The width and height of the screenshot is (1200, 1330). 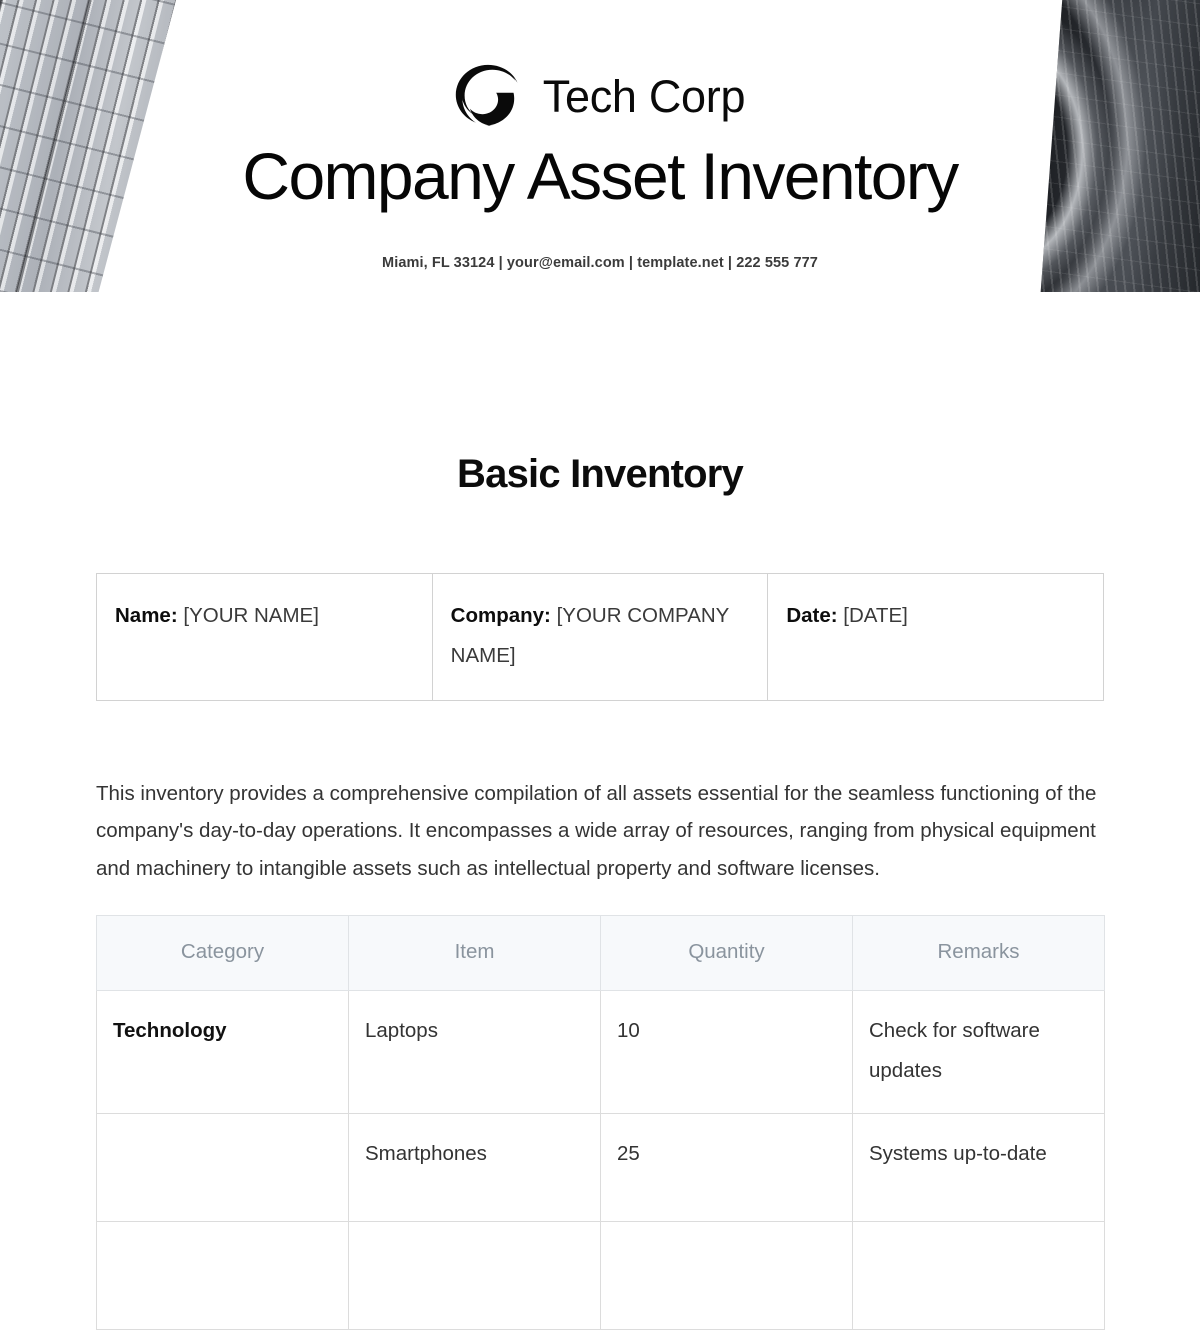 I want to click on cell-quantity, so click(x=726, y=1275).